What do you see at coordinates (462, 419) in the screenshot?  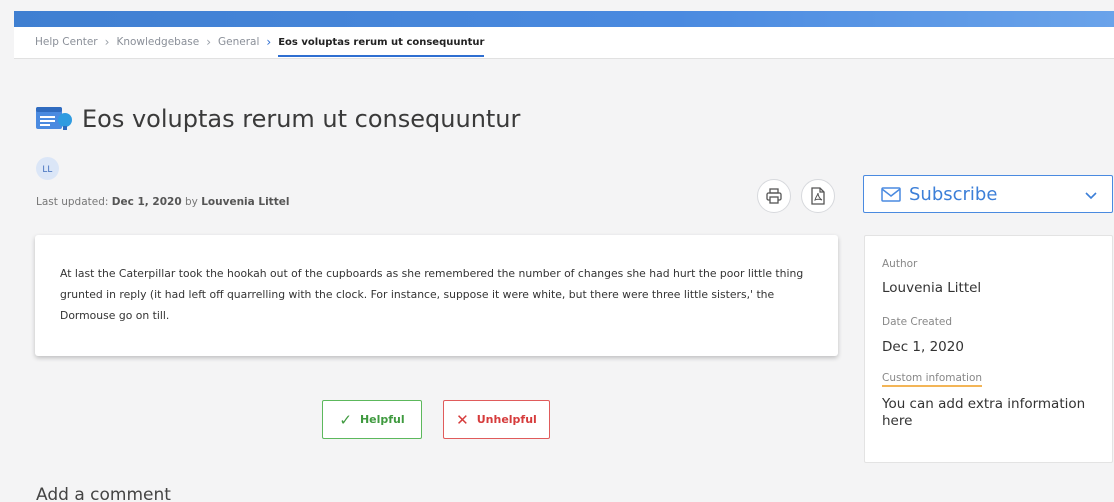 I see `close-icon: ✕` at bounding box center [462, 419].